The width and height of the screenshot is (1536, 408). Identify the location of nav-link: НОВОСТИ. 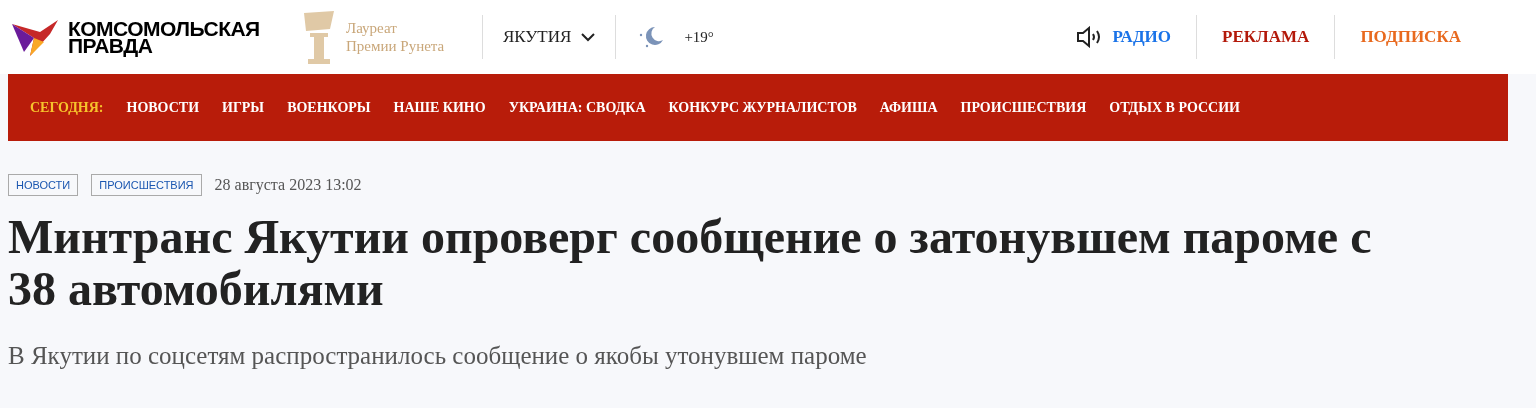
(162, 107).